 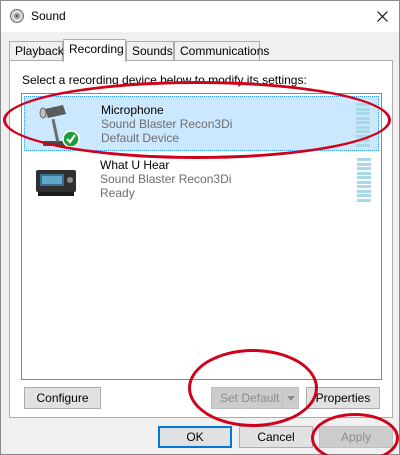 What do you see at coordinates (200, 16) in the screenshot?
I see `title-bar: Sound` at bounding box center [200, 16].